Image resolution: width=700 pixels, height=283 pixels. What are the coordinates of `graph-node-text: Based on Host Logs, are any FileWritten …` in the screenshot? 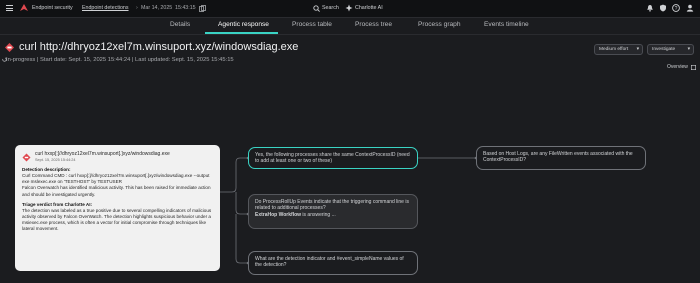 It's located at (558, 157).